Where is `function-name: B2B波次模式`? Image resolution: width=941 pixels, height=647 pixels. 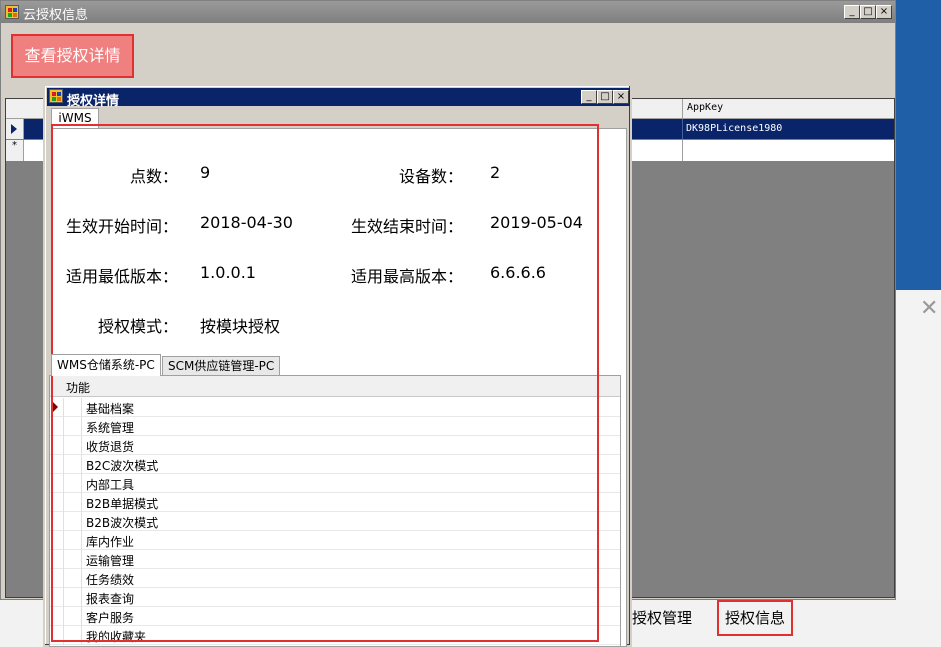
function-name: B2B波次模式 is located at coordinates (122, 523).